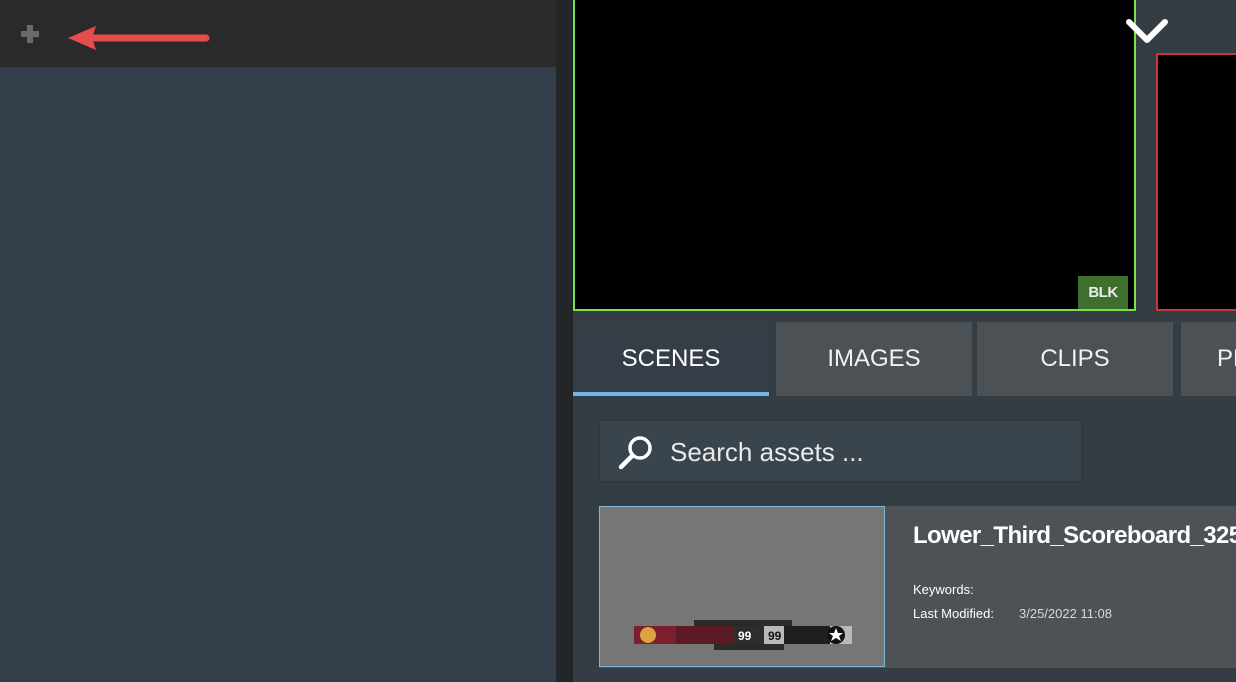 This screenshot has width=1236, height=682. I want to click on search-input, so click(870, 452).